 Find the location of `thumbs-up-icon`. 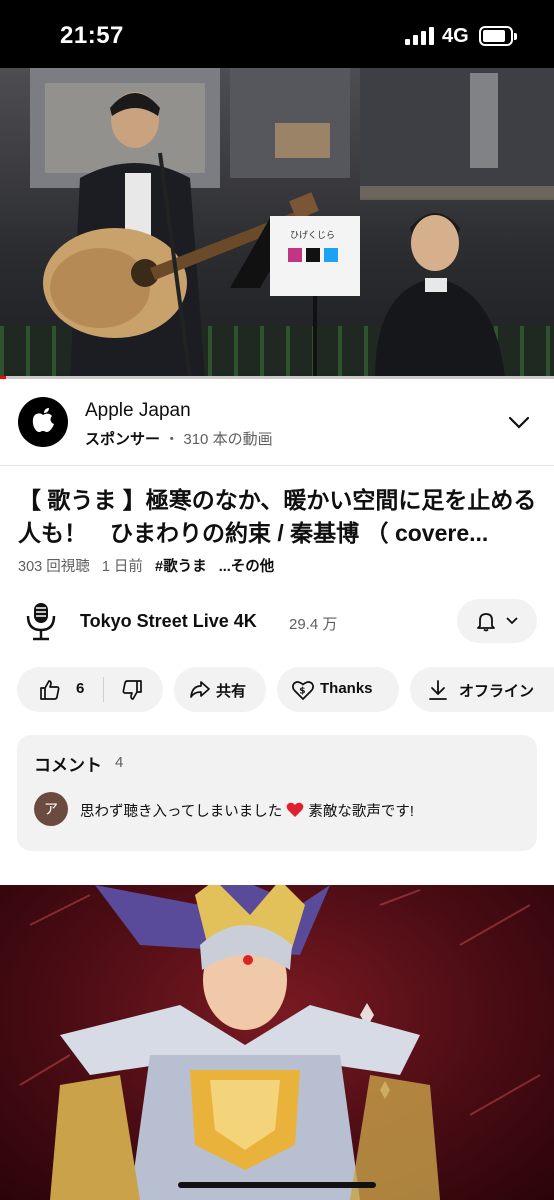

thumbs-up-icon is located at coordinates (50, 690).